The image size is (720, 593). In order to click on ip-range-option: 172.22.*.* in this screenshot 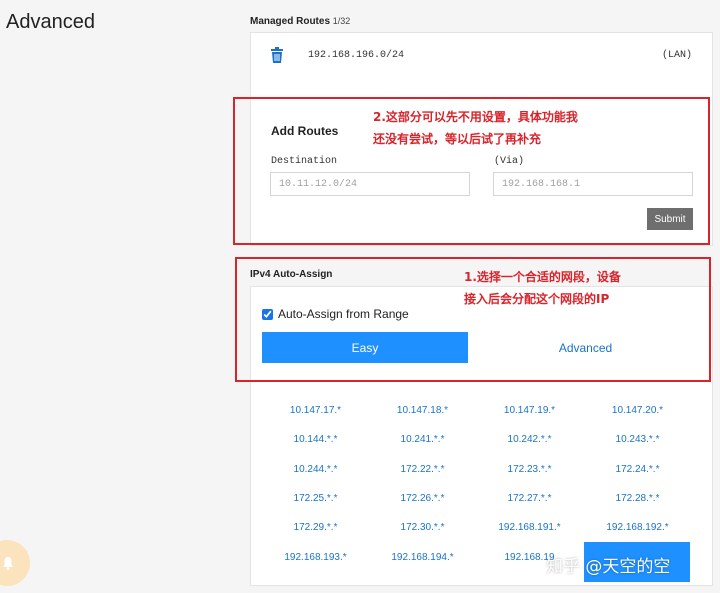, I will do `click(422, 469)`.